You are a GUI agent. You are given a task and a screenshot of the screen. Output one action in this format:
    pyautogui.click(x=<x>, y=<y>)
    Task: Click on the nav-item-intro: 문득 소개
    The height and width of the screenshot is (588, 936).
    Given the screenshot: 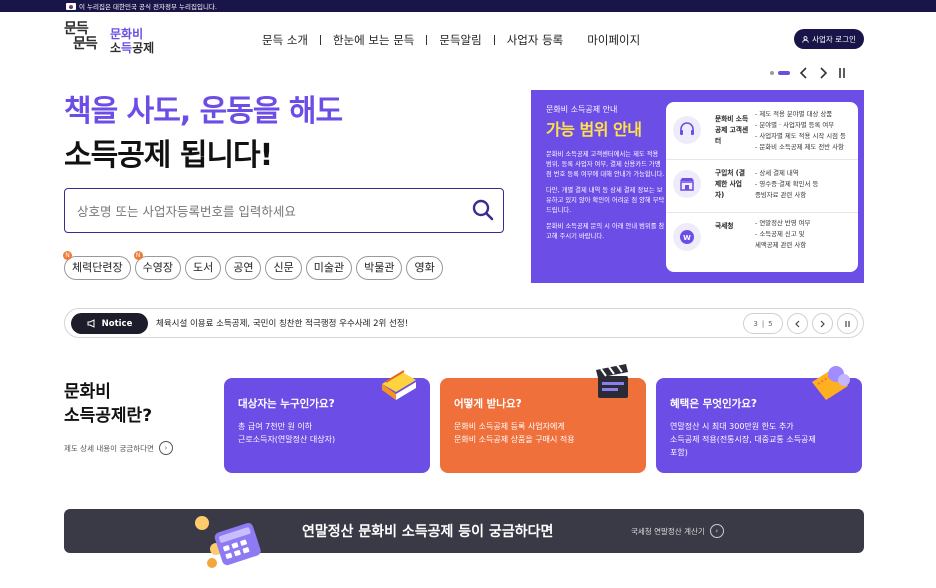 What is the action you would take?
    pyautogui.click(x=285, y=40)
    